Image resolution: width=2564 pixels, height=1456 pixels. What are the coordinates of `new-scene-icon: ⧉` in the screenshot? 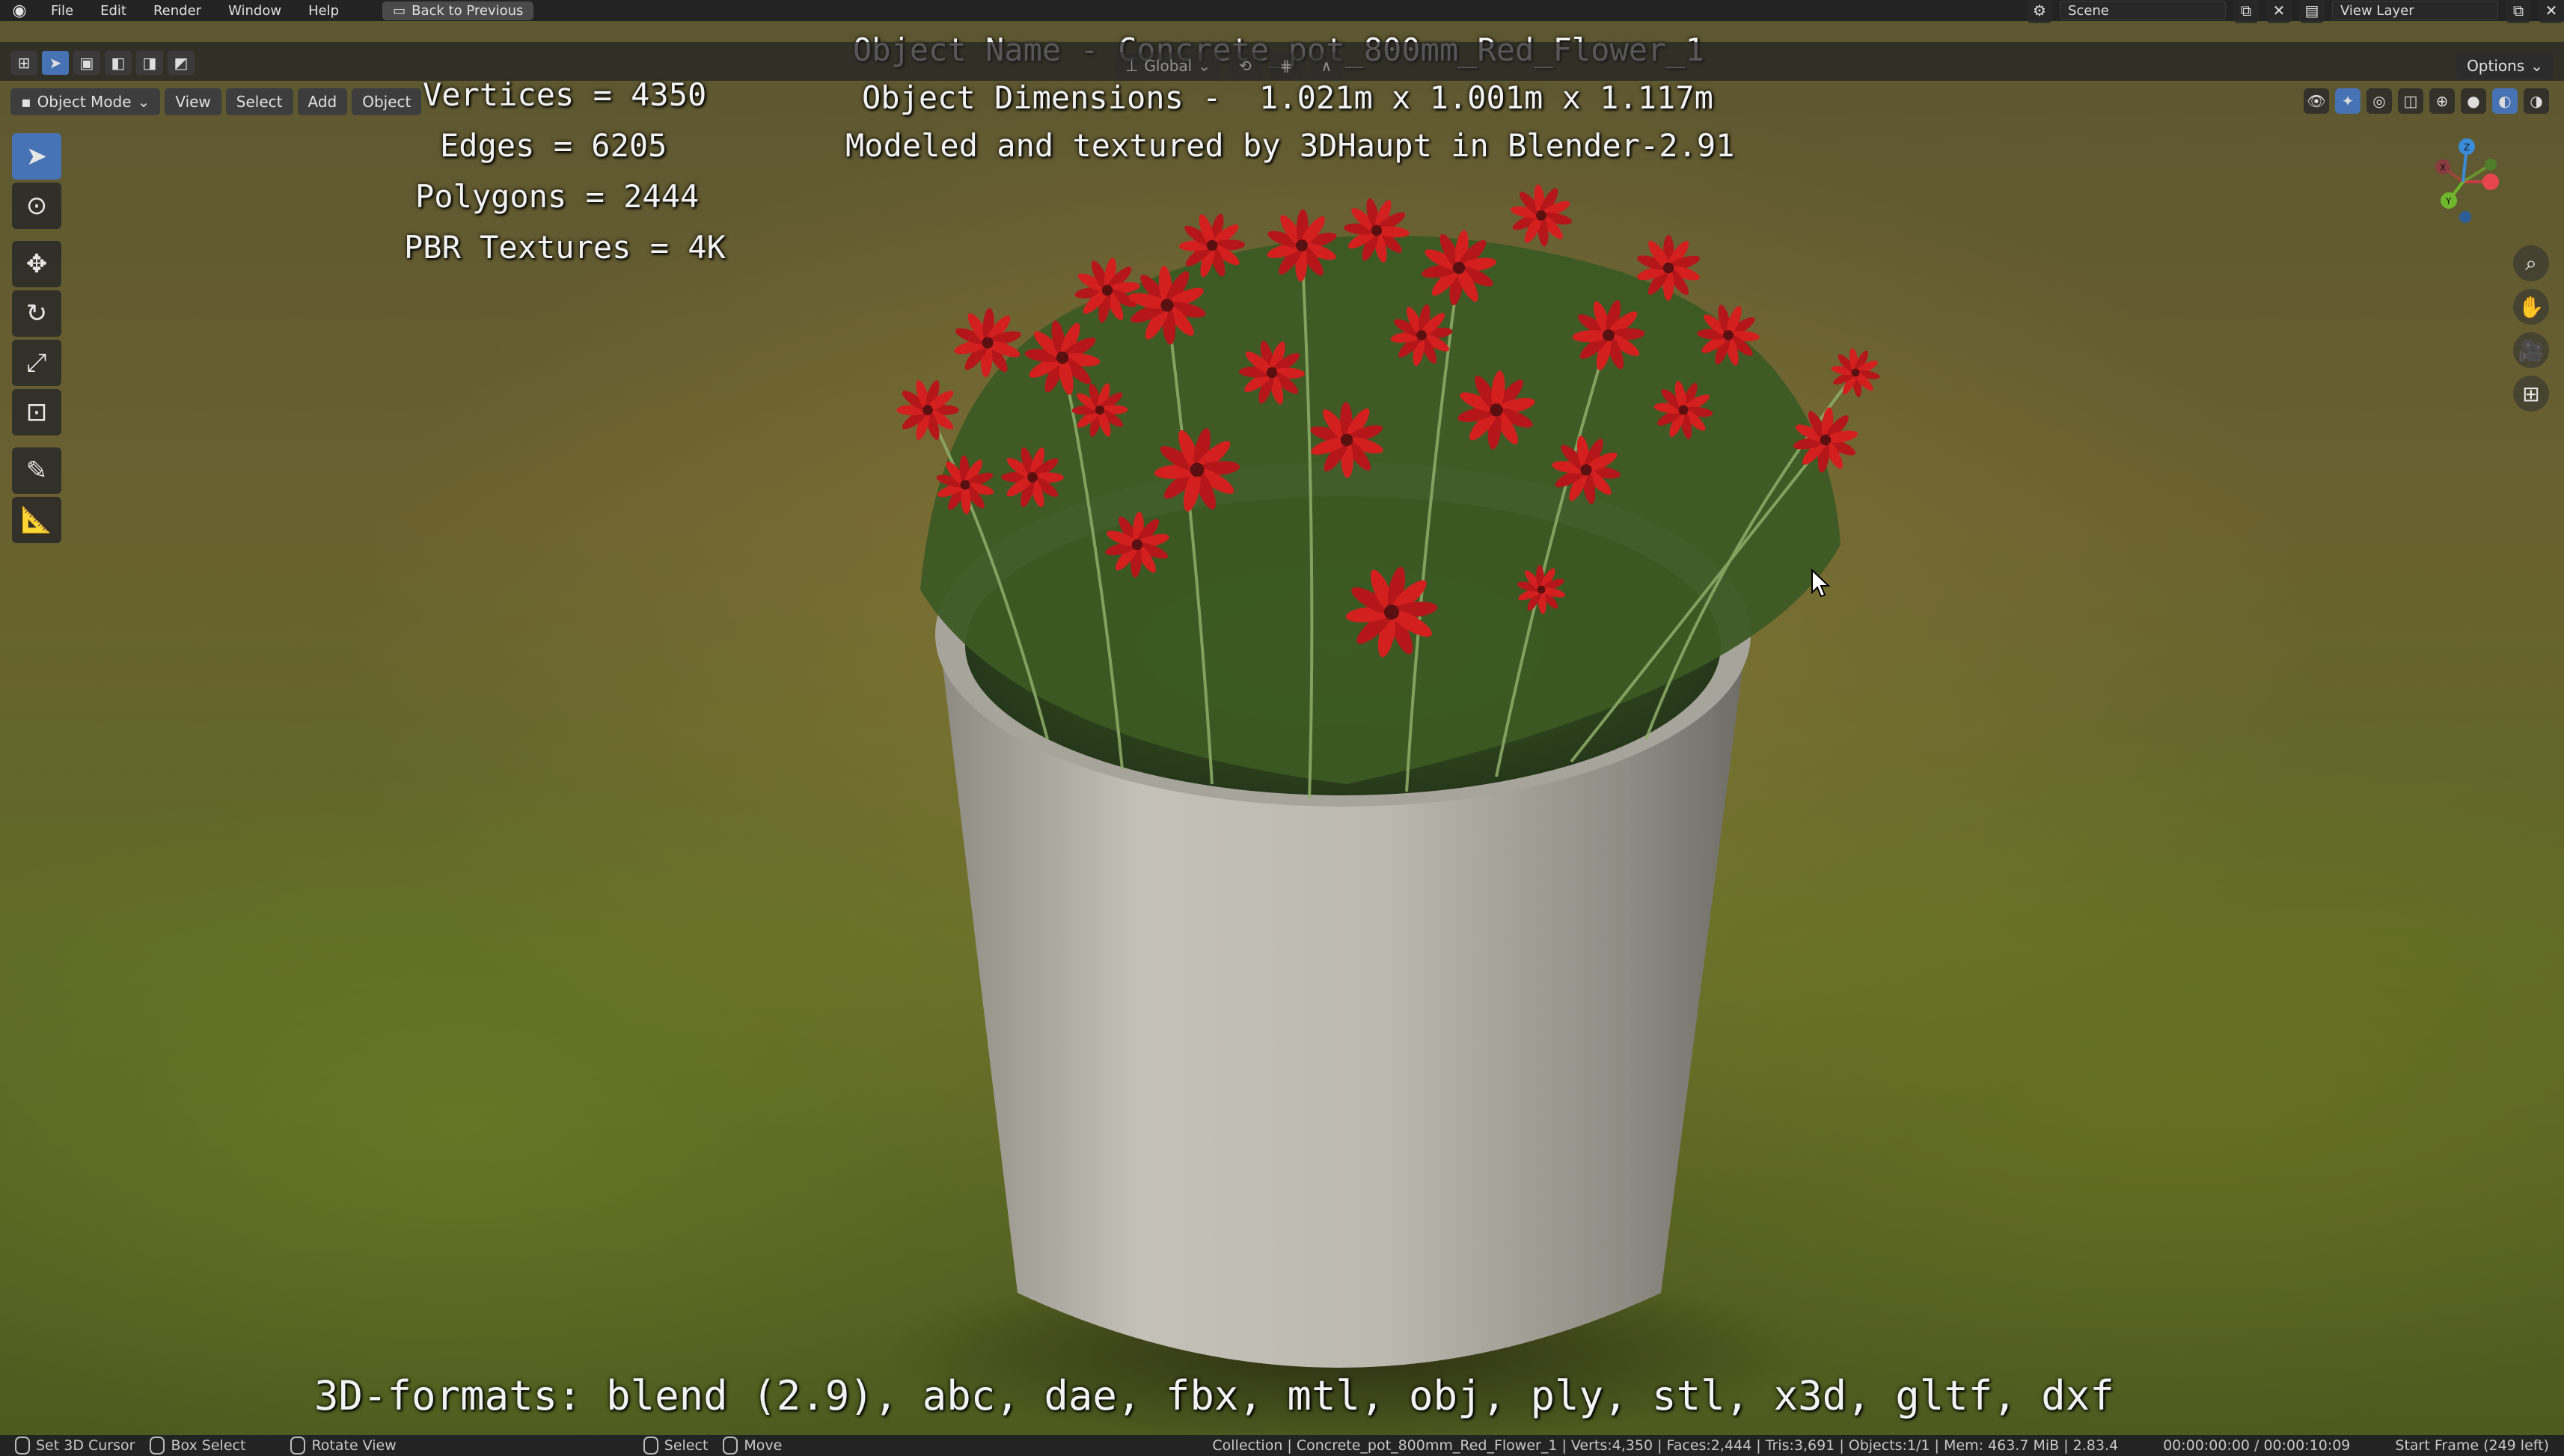 It's located at (2246, 11).